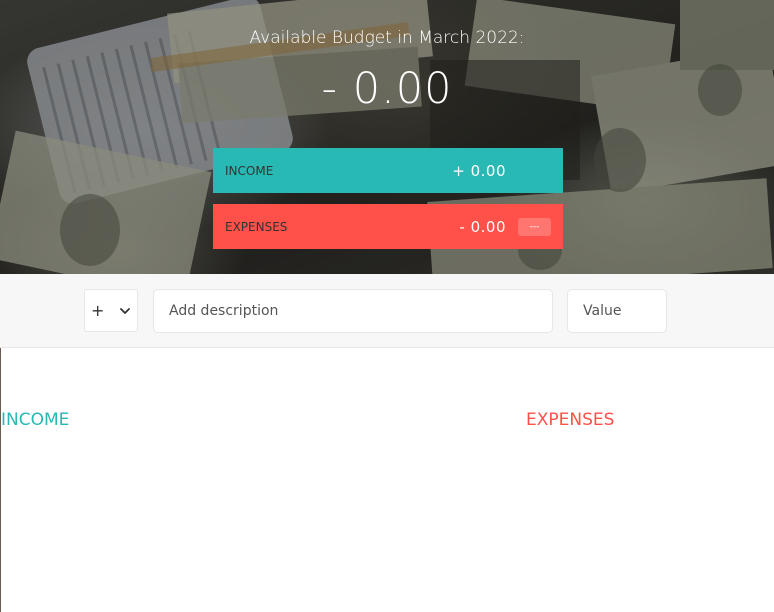 The image size is (774, 612). What do you see at coordinates (111, 310) in the screenshot?
I see `add-type-select: +` at bounding box center [111, 310].